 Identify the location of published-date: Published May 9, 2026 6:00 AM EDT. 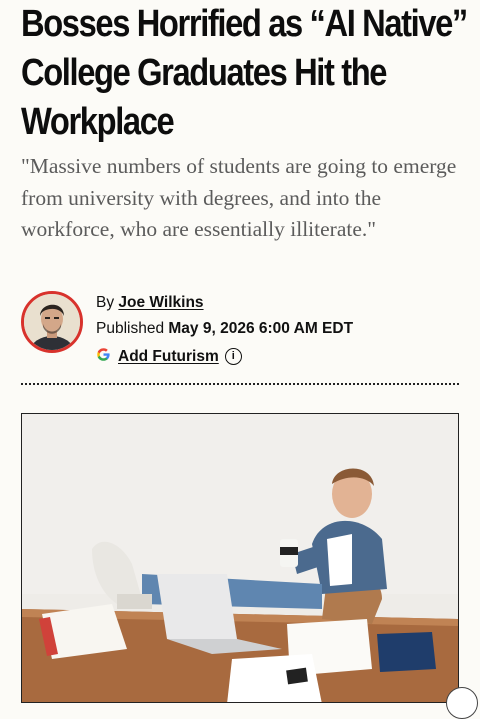
(224, 329).